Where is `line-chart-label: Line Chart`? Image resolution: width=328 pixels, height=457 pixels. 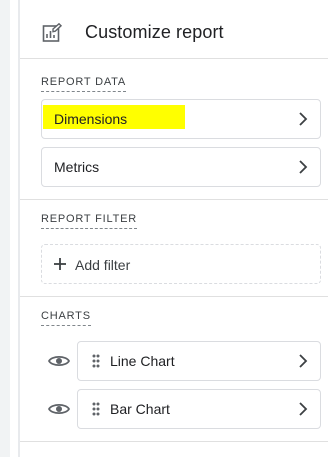
line-chart-label: Line Chart is located at coordinates (142, 361).